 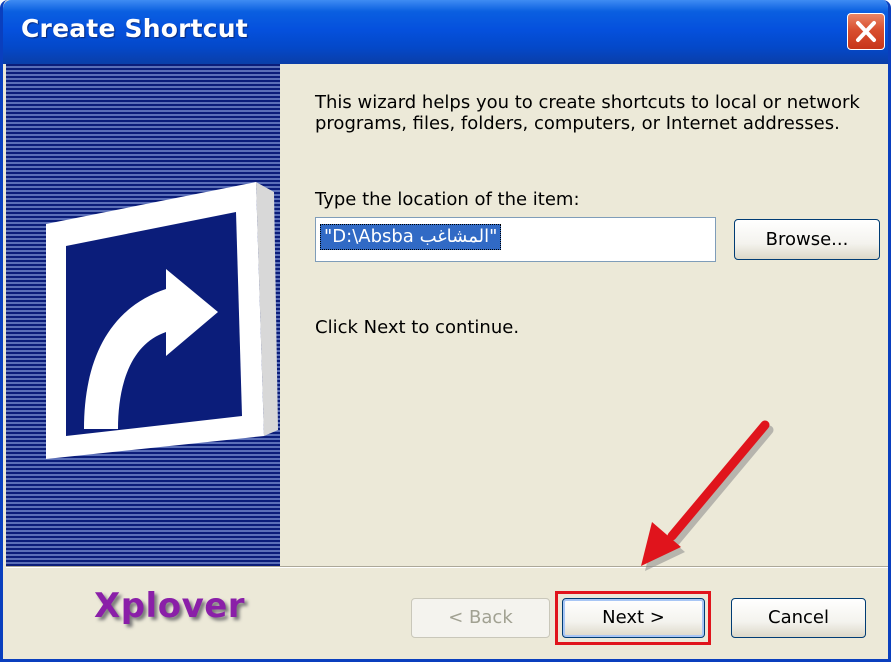 What do you see at coordinates (417, 327) in the screenshot?
I see `continue-hint: Click Next to continue.` at bounding box center [417, 327].